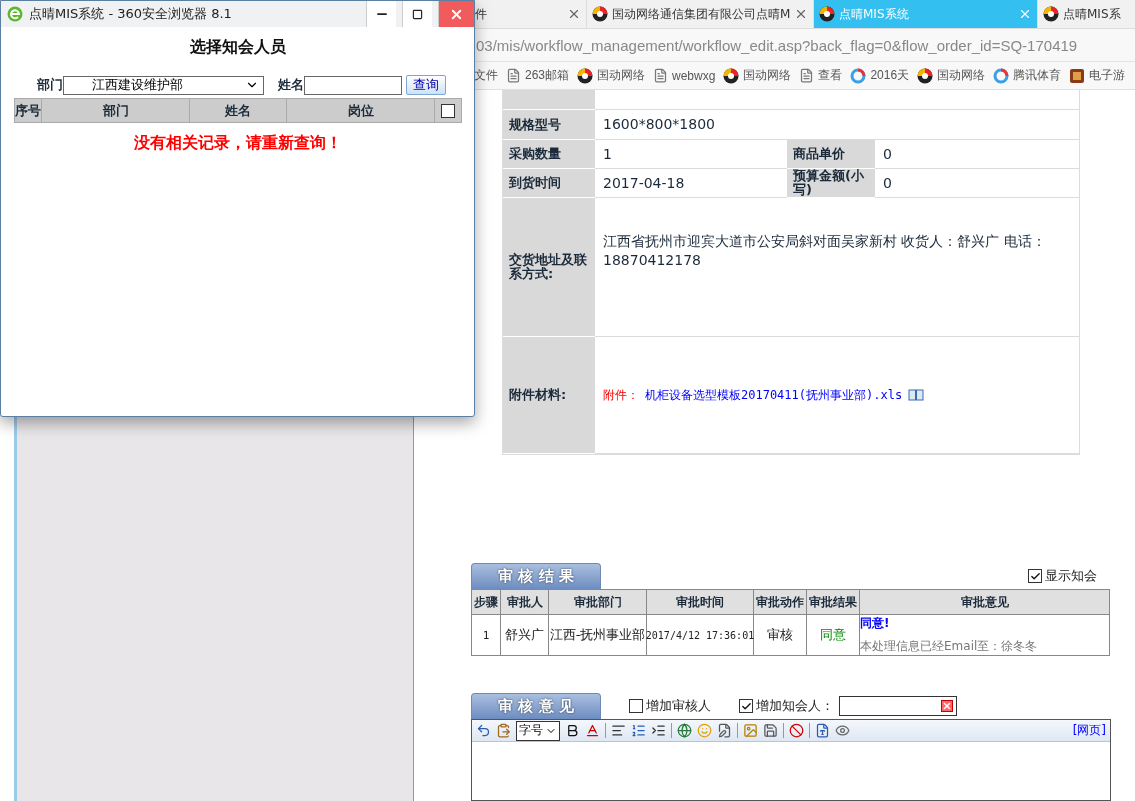  I want to click on table-cell: 2017/4/12 17:36:01, so click(700, 635).